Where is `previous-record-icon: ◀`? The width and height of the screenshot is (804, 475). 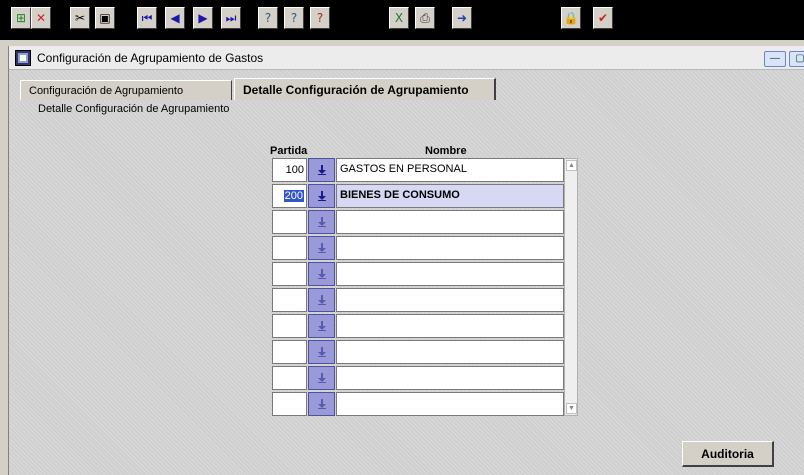
previous-record-icon: ◀ is located at coordinates (175, 18).